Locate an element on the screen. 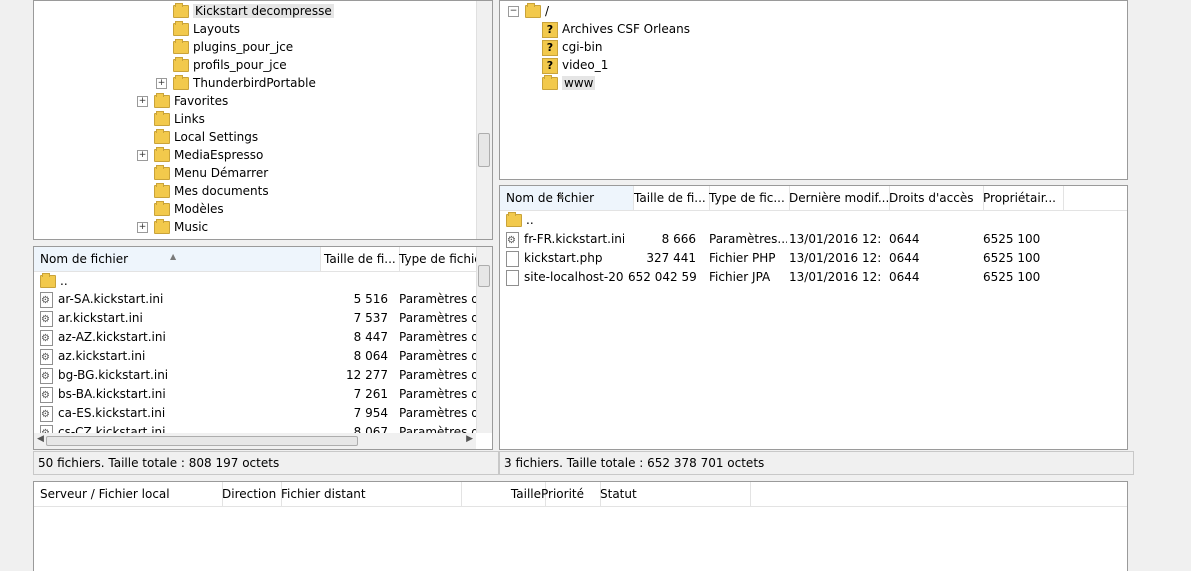  local-file-name-cell: bs-BA.kickstart.ini is located at coordinates (175, 394).